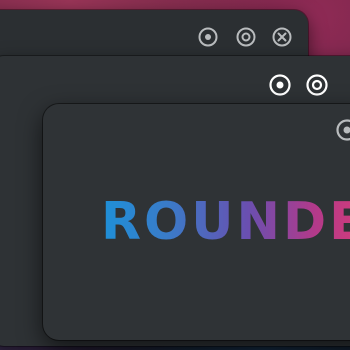 The width and height of the screenshot is (350, 350). Describe the element at coordinates (225, 222) in the screenshot. I see `window-heading: ROUNDE` at that location.